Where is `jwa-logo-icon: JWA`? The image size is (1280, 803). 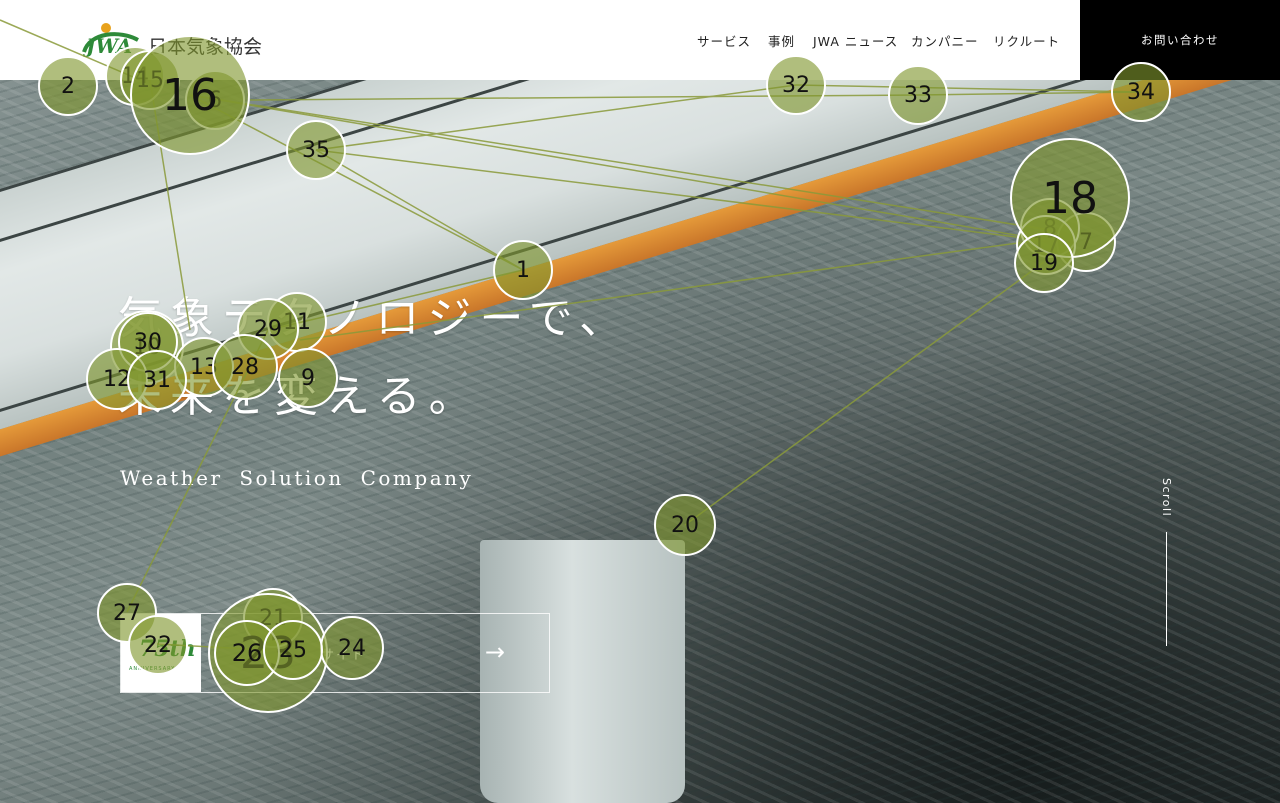
jwa-logo-icon: JWA is located at coordinates (110, 40).